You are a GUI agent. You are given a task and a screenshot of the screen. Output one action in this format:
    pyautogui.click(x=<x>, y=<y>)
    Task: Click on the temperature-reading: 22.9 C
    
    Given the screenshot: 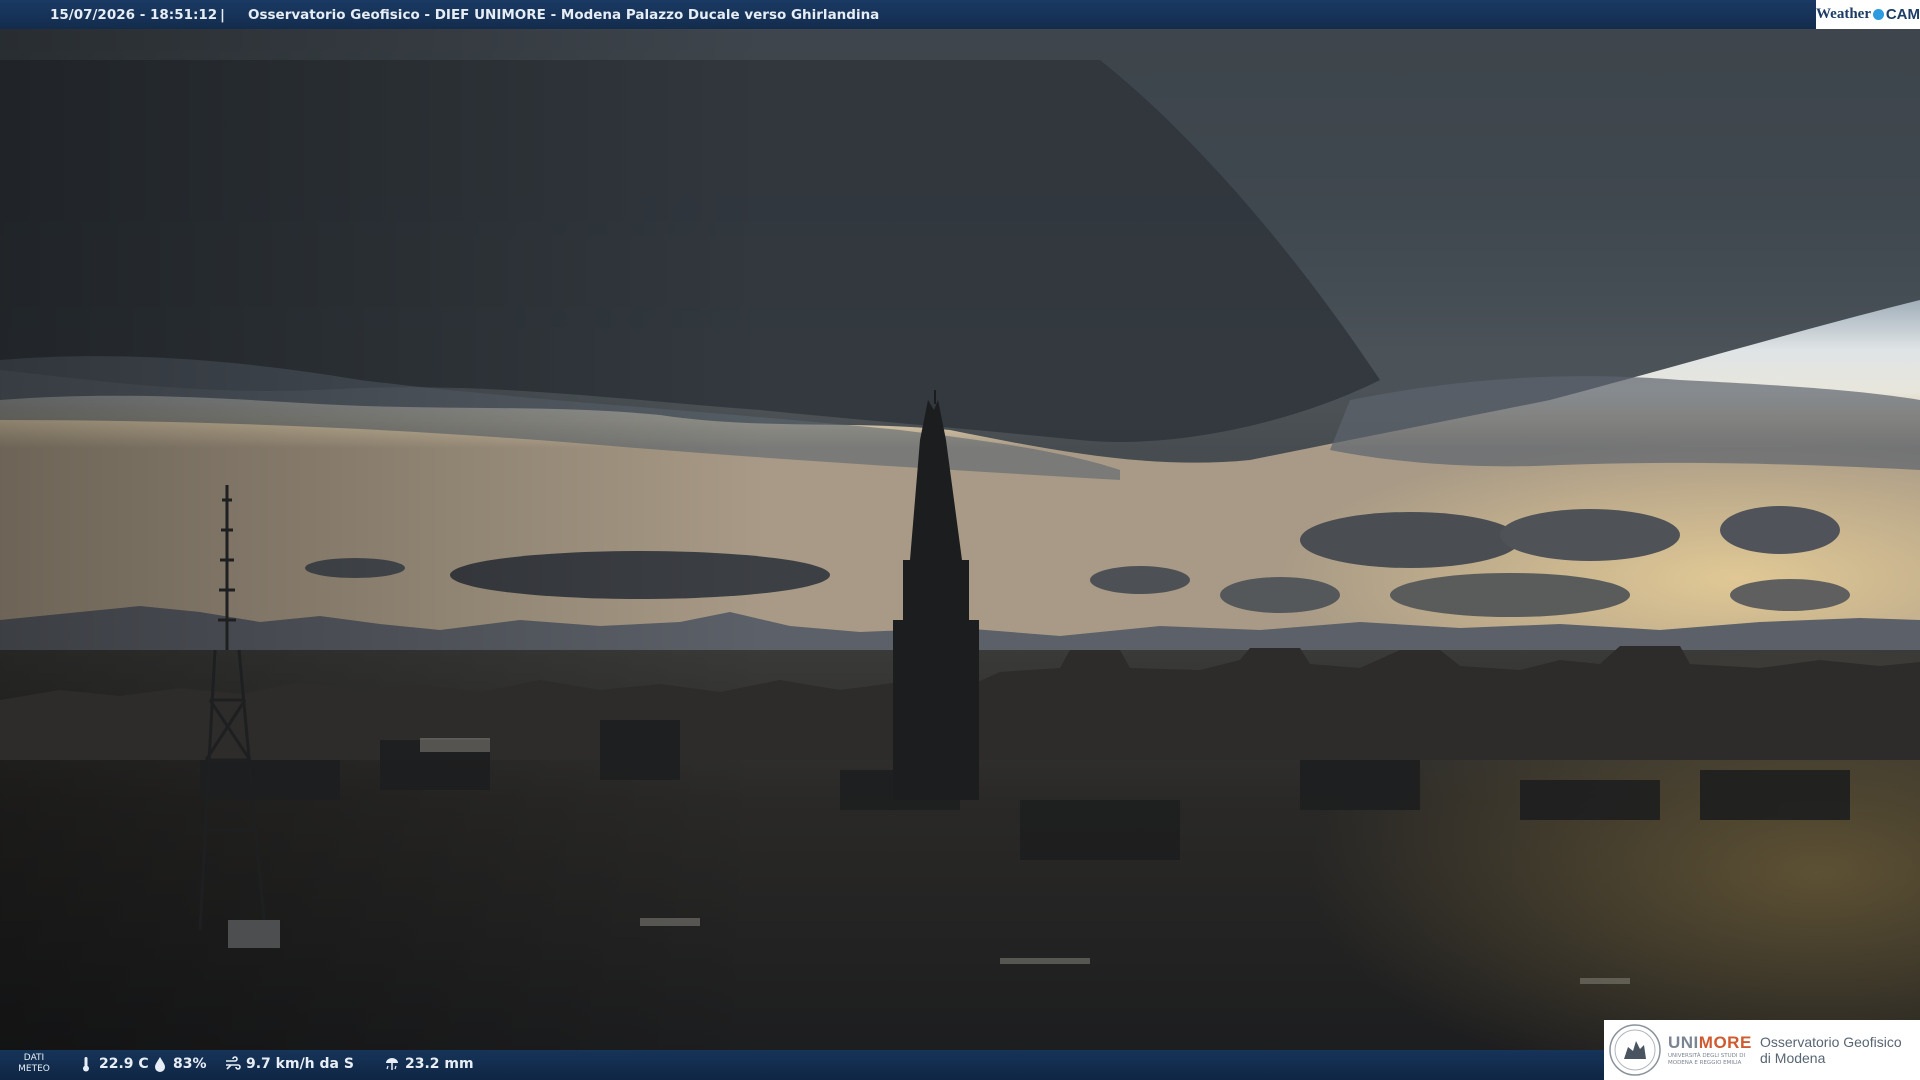 What is the action you would take?
    pyautogui.click(x=113, y=1064)
    